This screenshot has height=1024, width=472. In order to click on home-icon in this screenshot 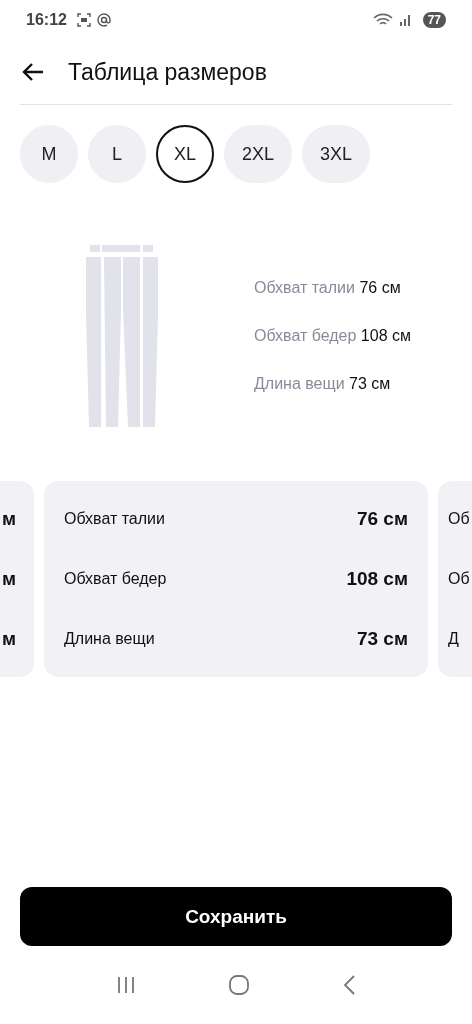, I will do `click(239, 985)`.